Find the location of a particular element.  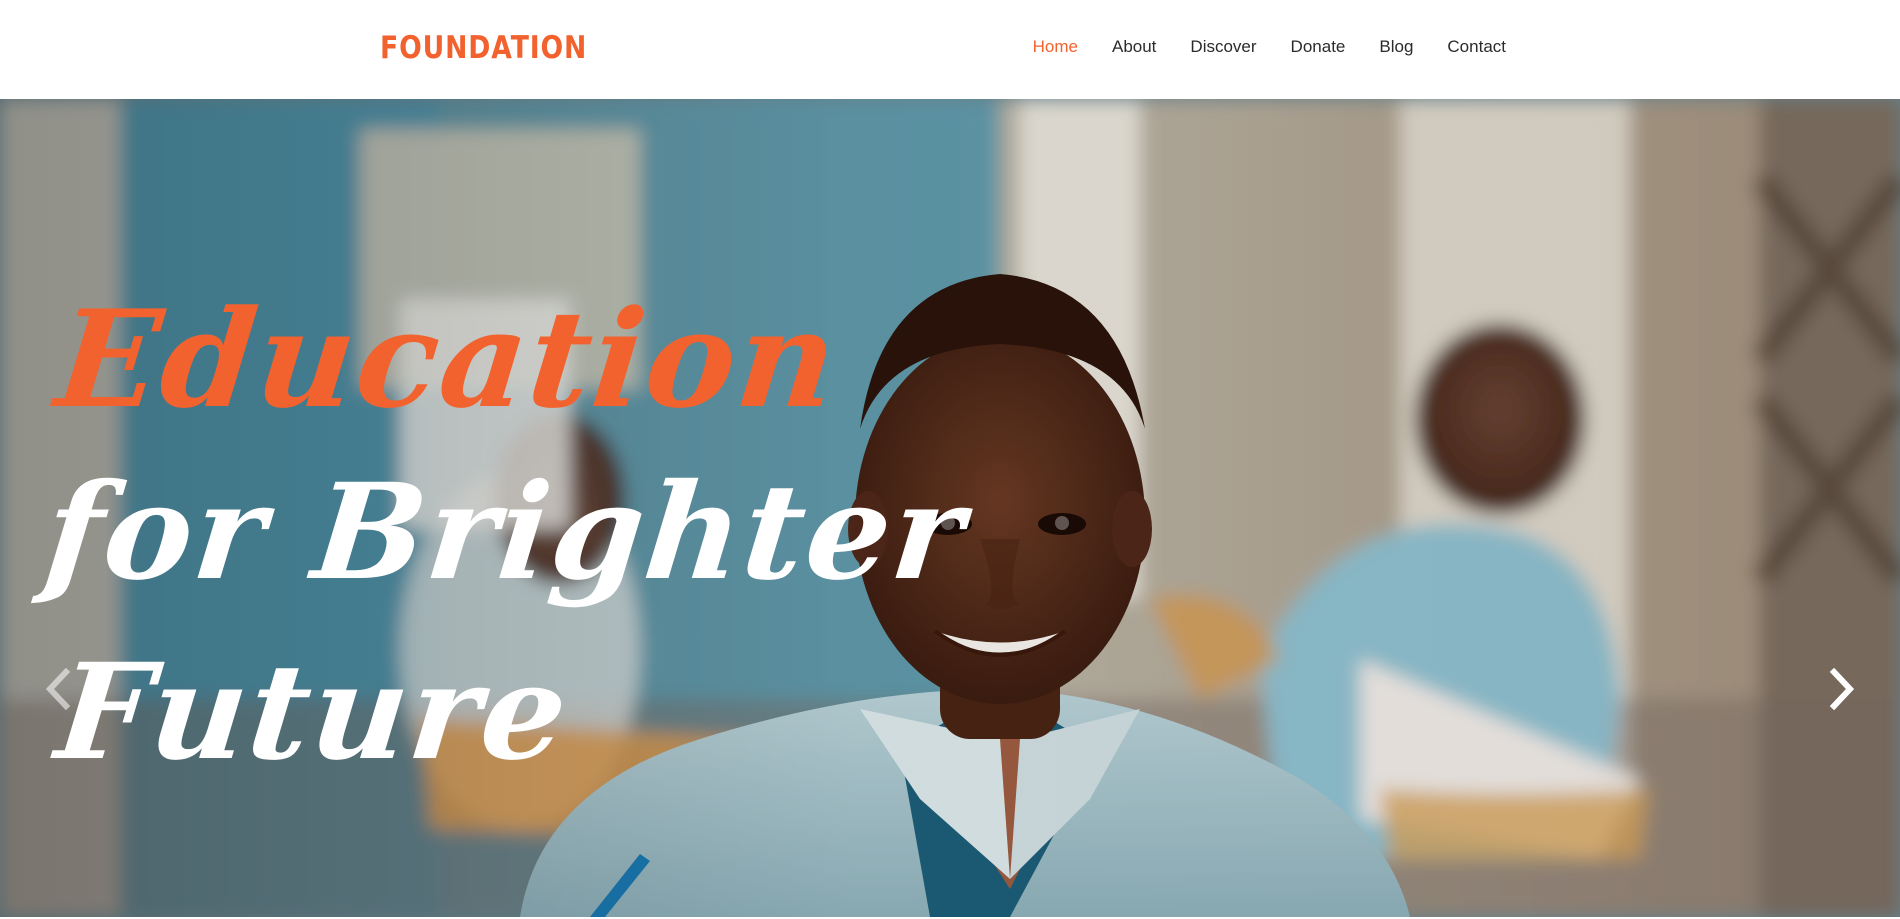

slider-prev-button is located at coordinates (58, 689).